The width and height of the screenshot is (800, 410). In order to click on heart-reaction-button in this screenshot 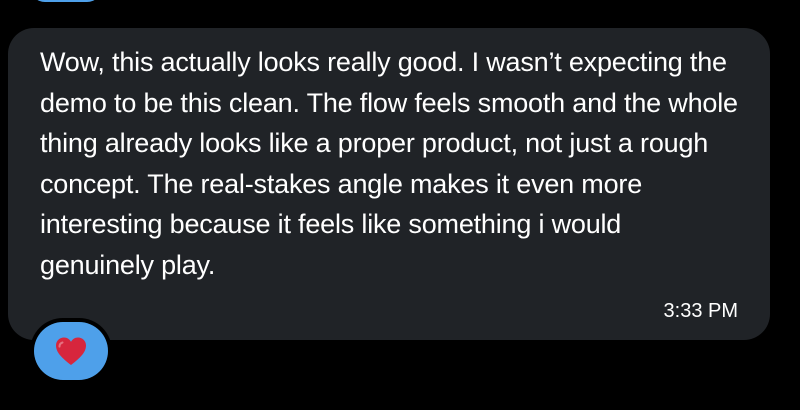, I will do `click(71, 351)`.